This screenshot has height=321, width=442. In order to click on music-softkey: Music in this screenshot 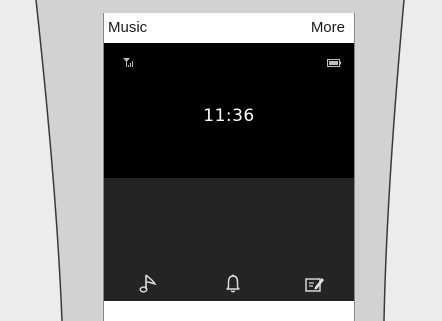, I will do `click(127, 27)`.